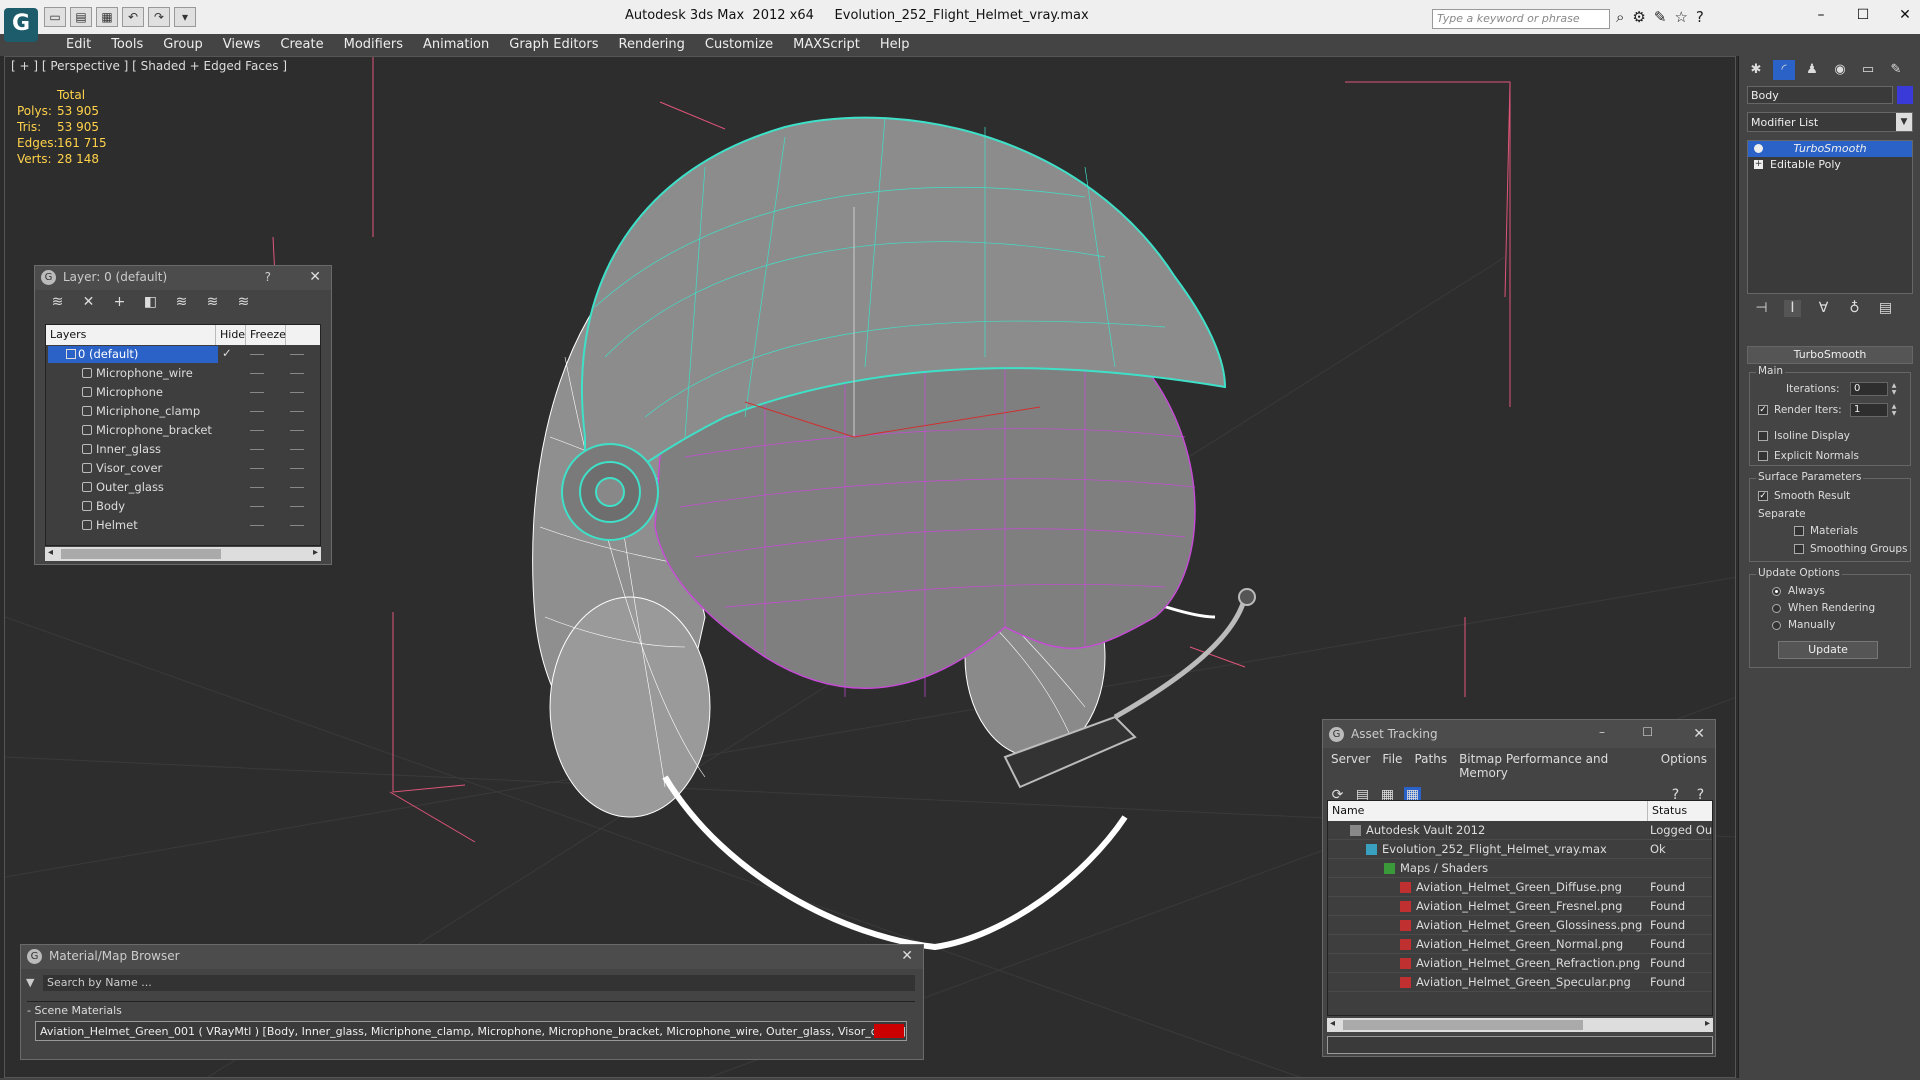 This screenshot has width=1920, height=1080. What do you see at coordinates (183, 411) in the screenshot?
I see `layer-row: Micriphone_clamp` at bounding box center [183, 411].